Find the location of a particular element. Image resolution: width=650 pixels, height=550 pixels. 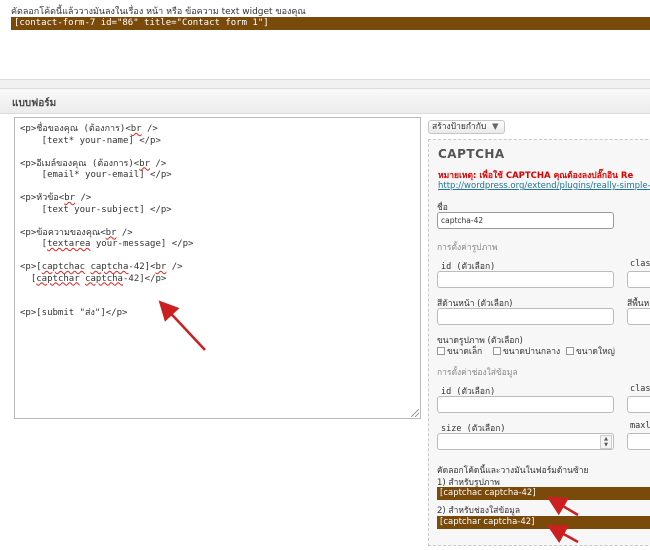

size-medium-option: ขนาดปานกลาง is located at coordinates (526, 351).